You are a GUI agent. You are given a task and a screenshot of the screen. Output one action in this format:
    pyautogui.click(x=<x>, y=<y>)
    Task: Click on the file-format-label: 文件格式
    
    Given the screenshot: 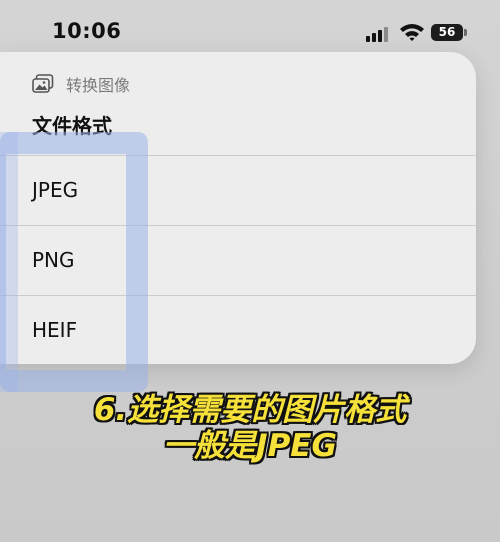 What is the action you would take?
    pyautogui.click(x=72, y=126)
    